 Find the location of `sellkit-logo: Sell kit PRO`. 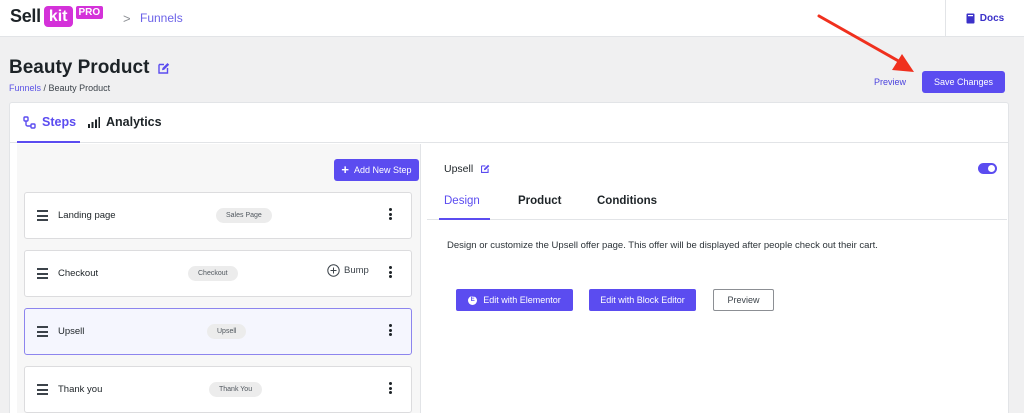

sellkit-logo: Sell kit PRO is located at coordinates (57, 16).